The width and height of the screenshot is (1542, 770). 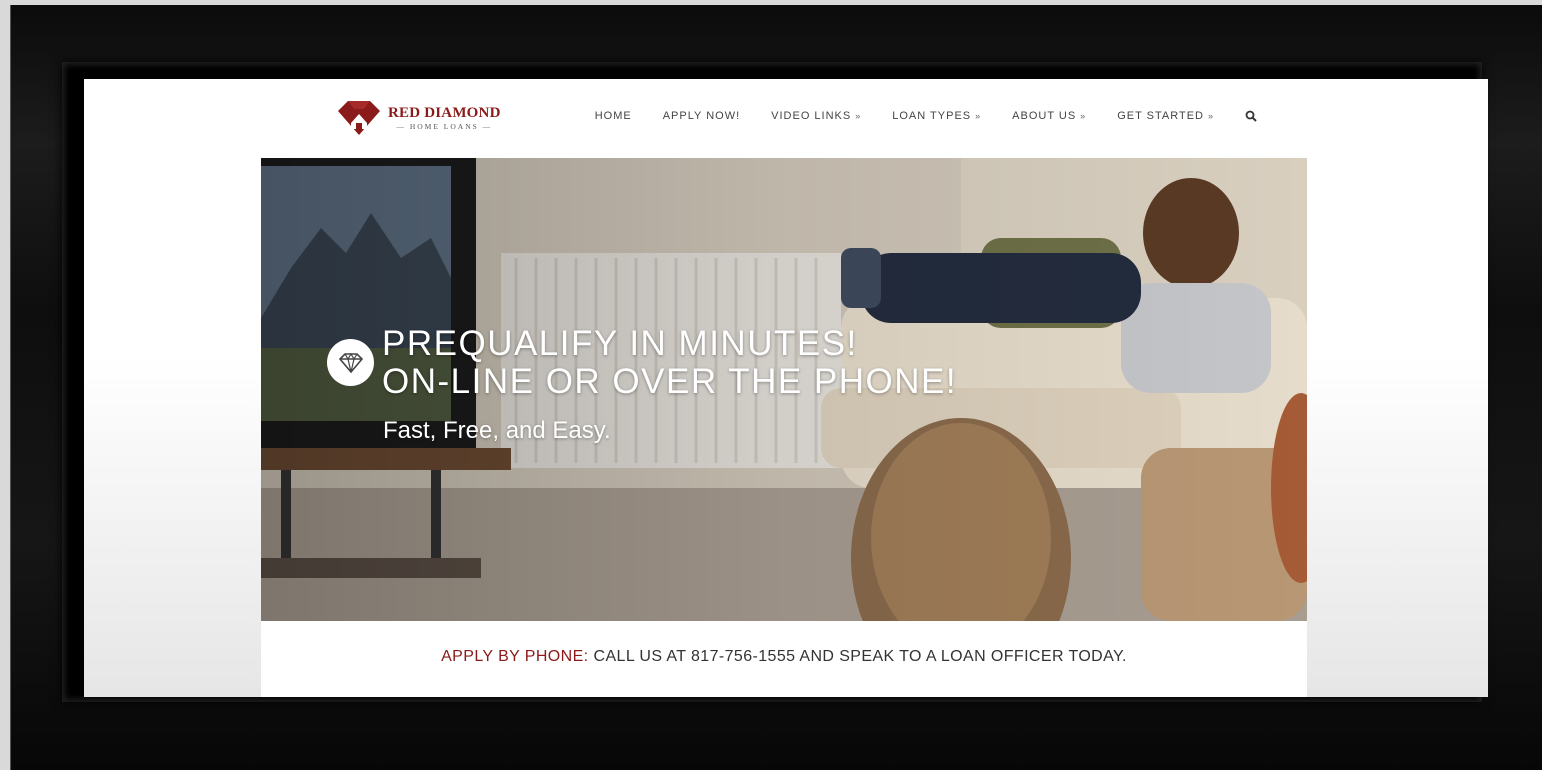 I want to click on nav-label: GET STARTED, so click(x=1160, y=116).